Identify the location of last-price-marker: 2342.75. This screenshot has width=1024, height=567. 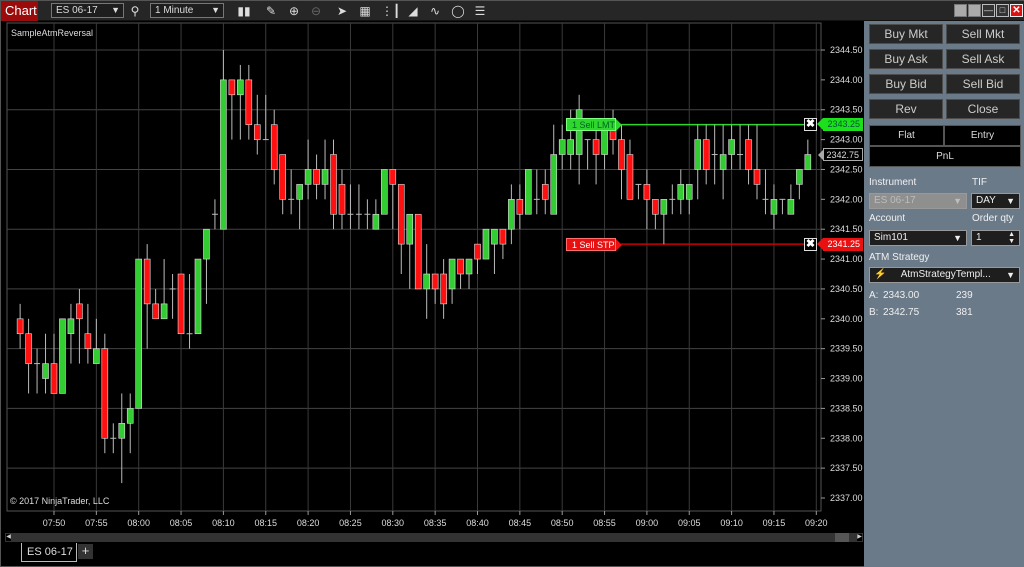
(840, 154).